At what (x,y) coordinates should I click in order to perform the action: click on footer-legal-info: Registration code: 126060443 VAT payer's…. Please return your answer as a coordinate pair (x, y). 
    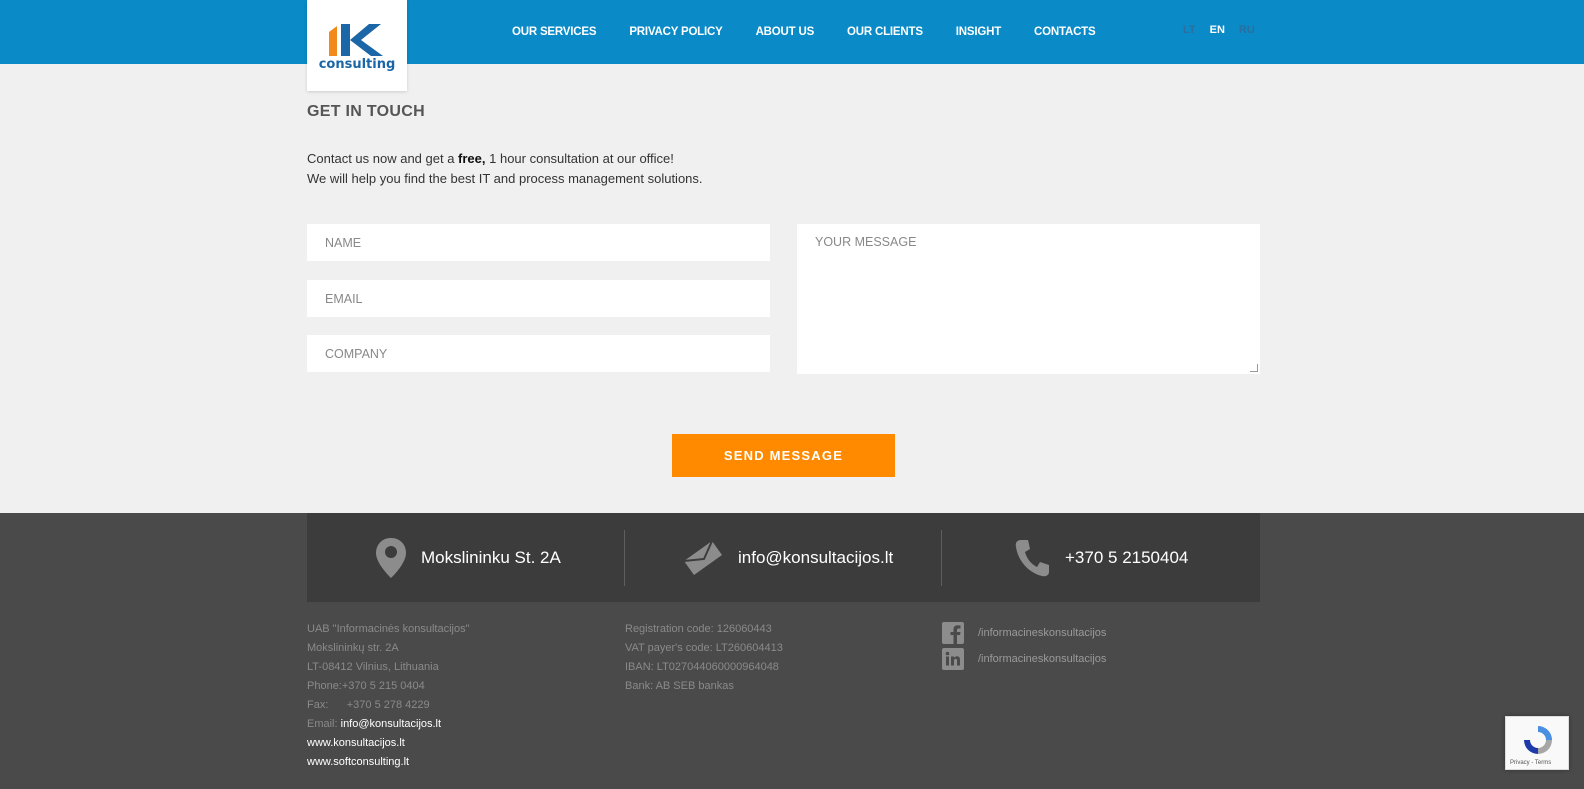
    Looking at the image, I should click on (704, 658).